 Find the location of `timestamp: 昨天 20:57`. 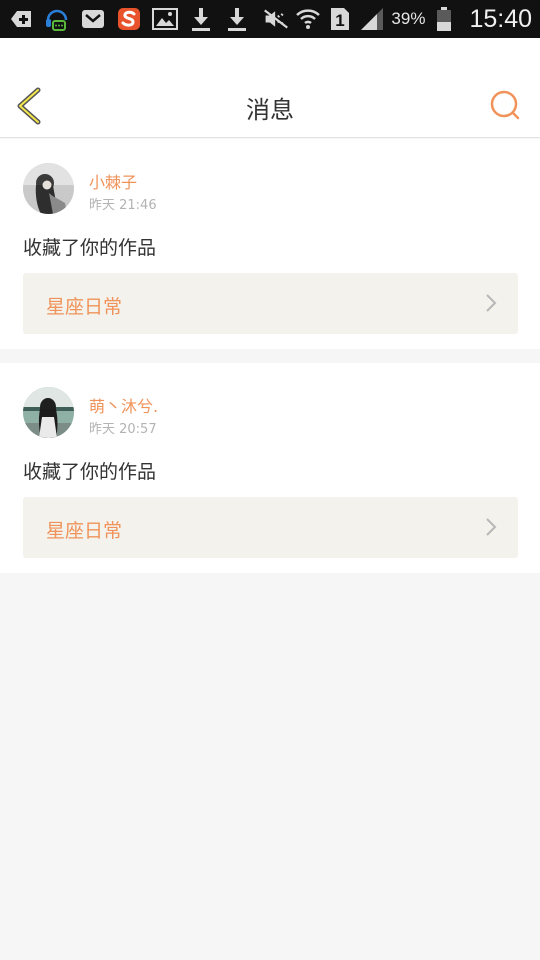

timestamp: 昨天 20:57 is located at coordinates (123, 429).